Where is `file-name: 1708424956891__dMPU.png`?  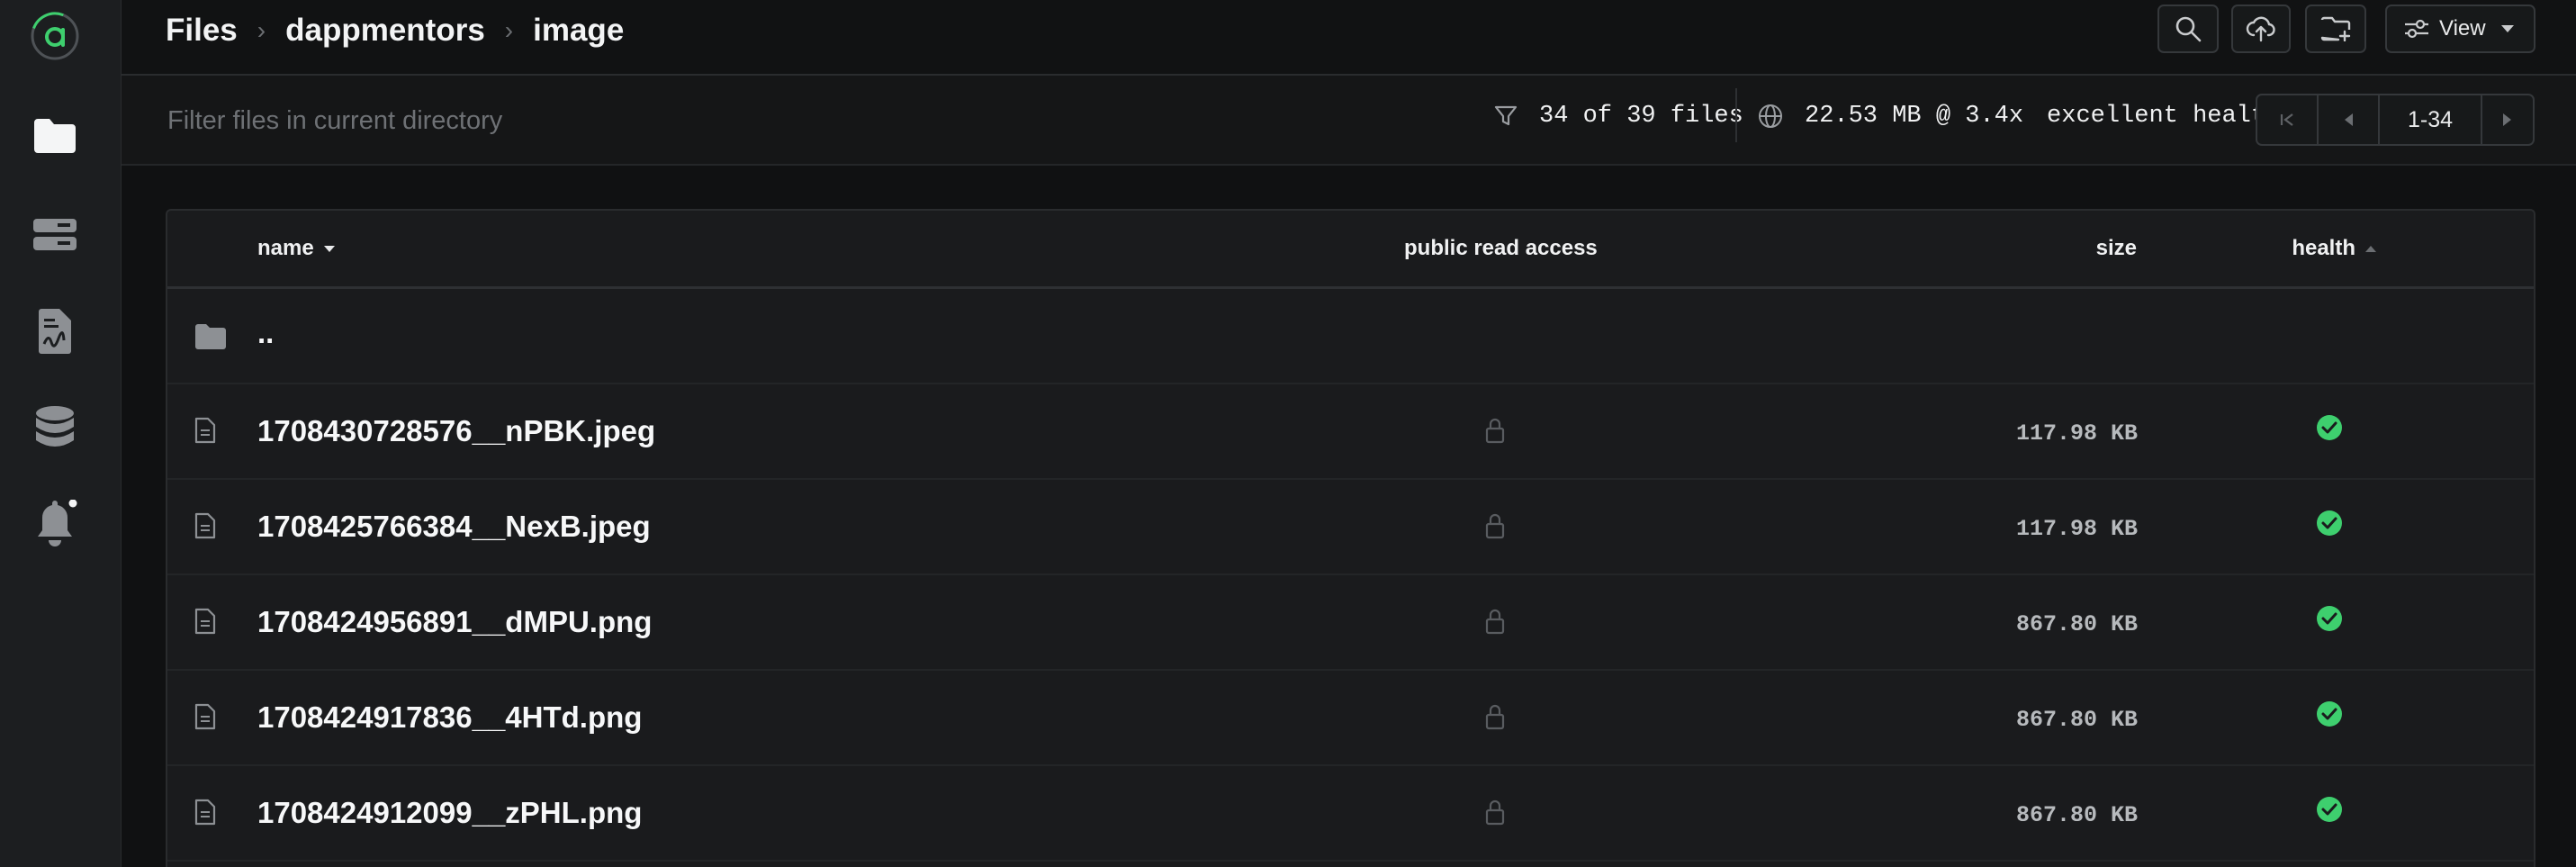 file-name: 1708424956891__dMPU.png is located at coordinates (454, 622).